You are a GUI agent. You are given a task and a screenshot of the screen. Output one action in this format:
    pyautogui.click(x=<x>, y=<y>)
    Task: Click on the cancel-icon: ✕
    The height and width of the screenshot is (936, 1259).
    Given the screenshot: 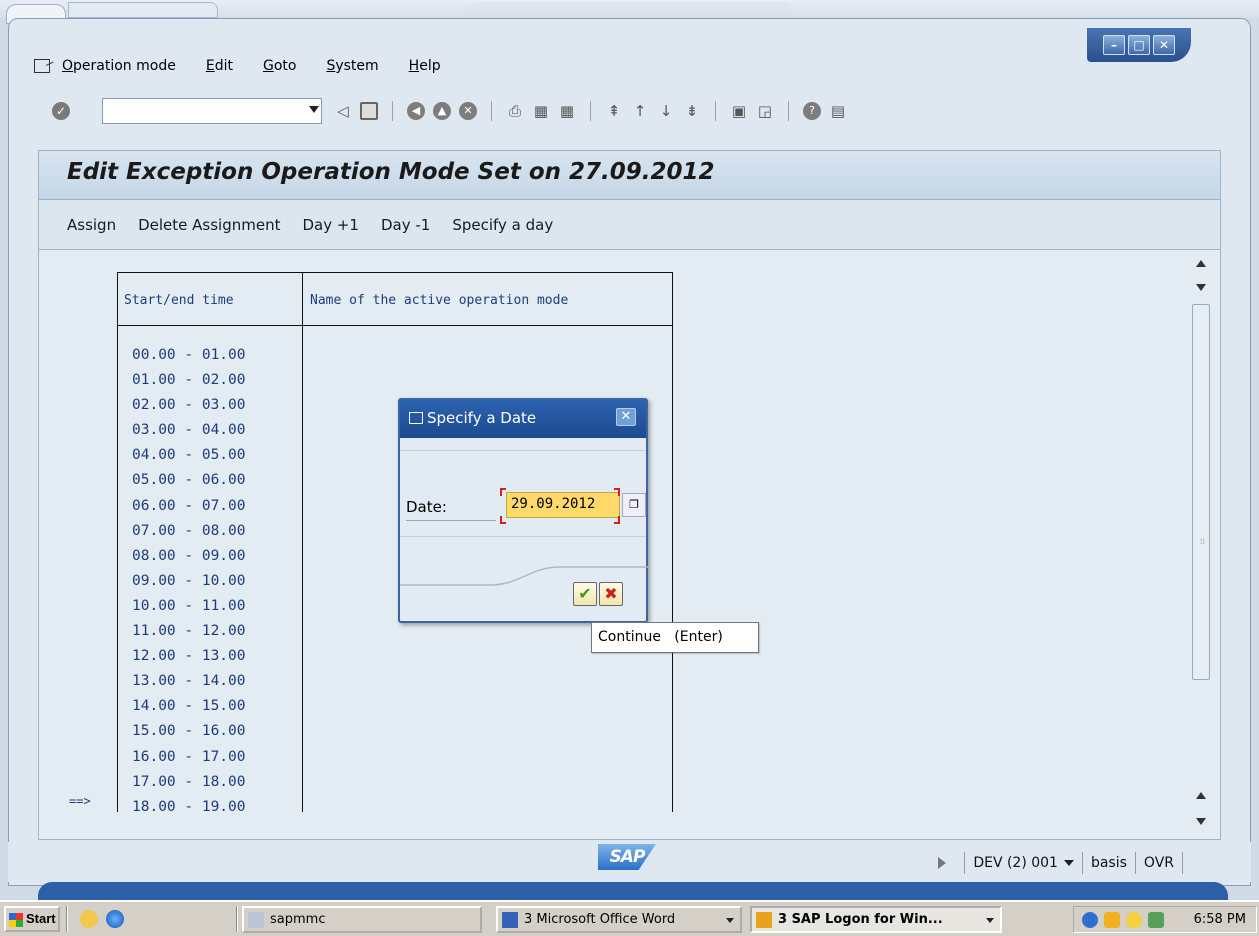 What is the action you would take?
    pyautogui.click(x=468, y=111)
    